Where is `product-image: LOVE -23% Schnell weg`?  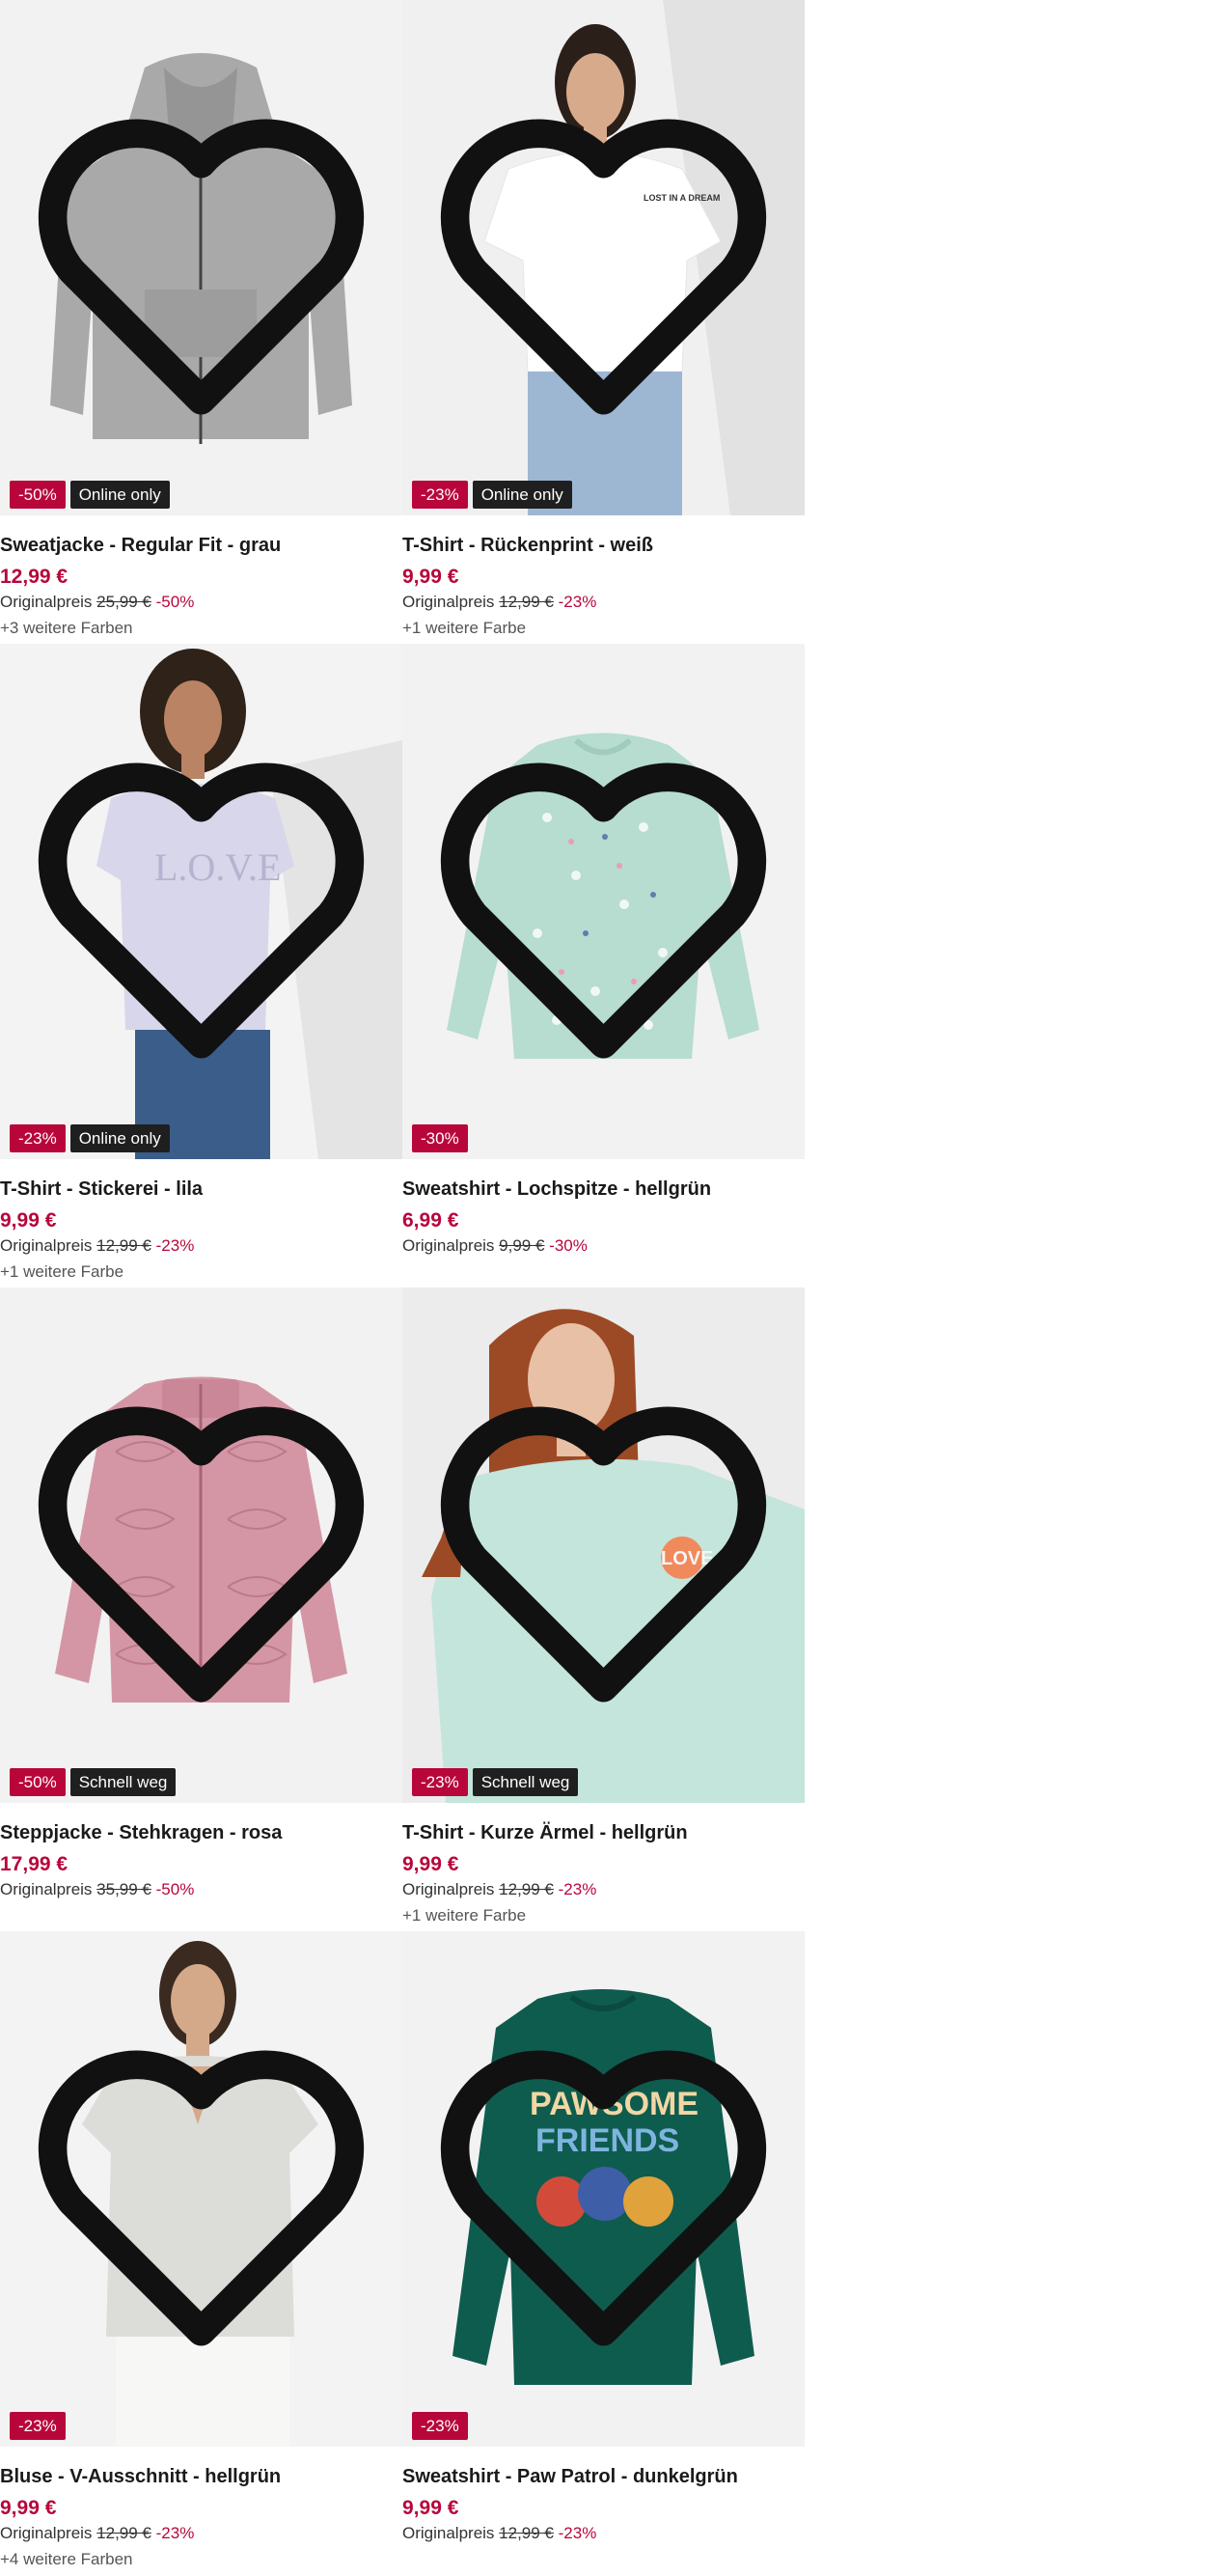
product-image: LOVE -23% Schnell weg is located at coordinates (604, 1545).